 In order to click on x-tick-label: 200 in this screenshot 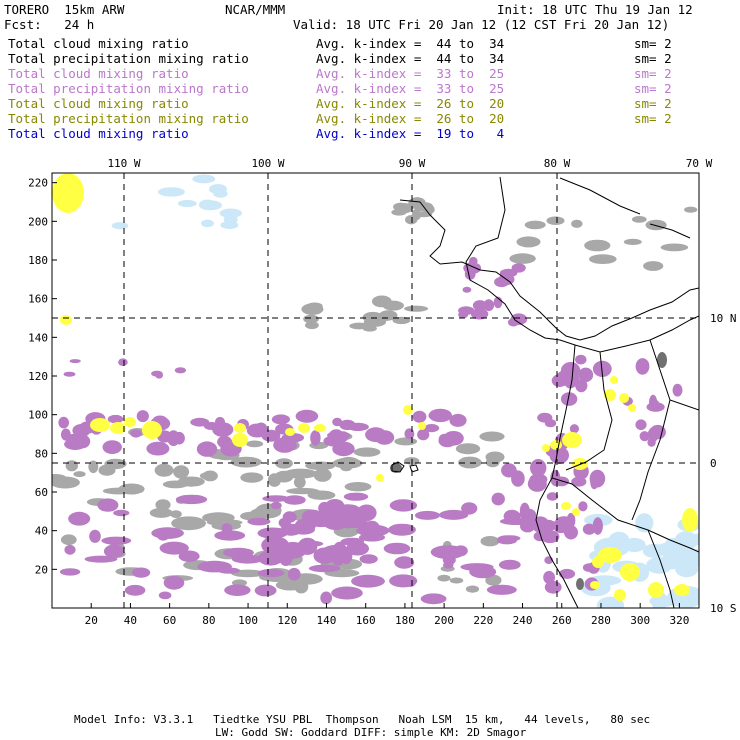, I will do `click(444, 620)`.